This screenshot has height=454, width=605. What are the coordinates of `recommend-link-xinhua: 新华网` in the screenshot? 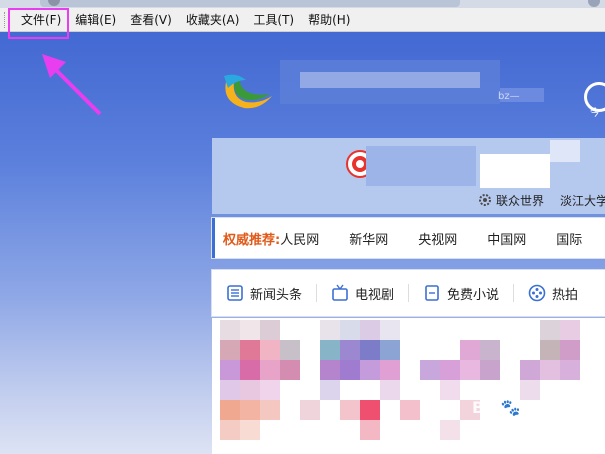 It's located at (368, 238).